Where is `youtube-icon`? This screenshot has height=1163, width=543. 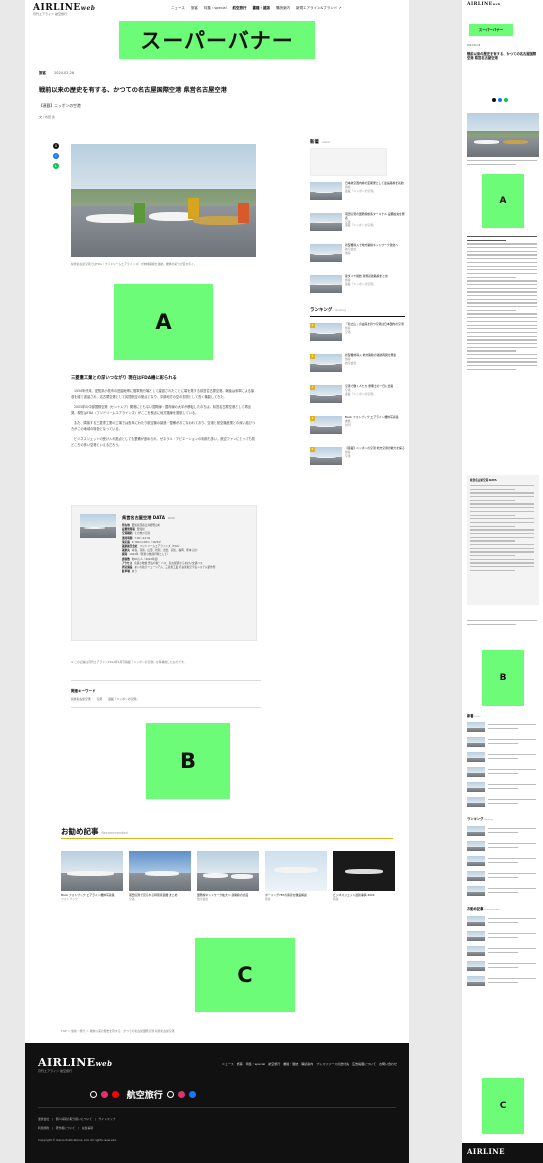 youtube-icon is located at coordinates (115, 1094).